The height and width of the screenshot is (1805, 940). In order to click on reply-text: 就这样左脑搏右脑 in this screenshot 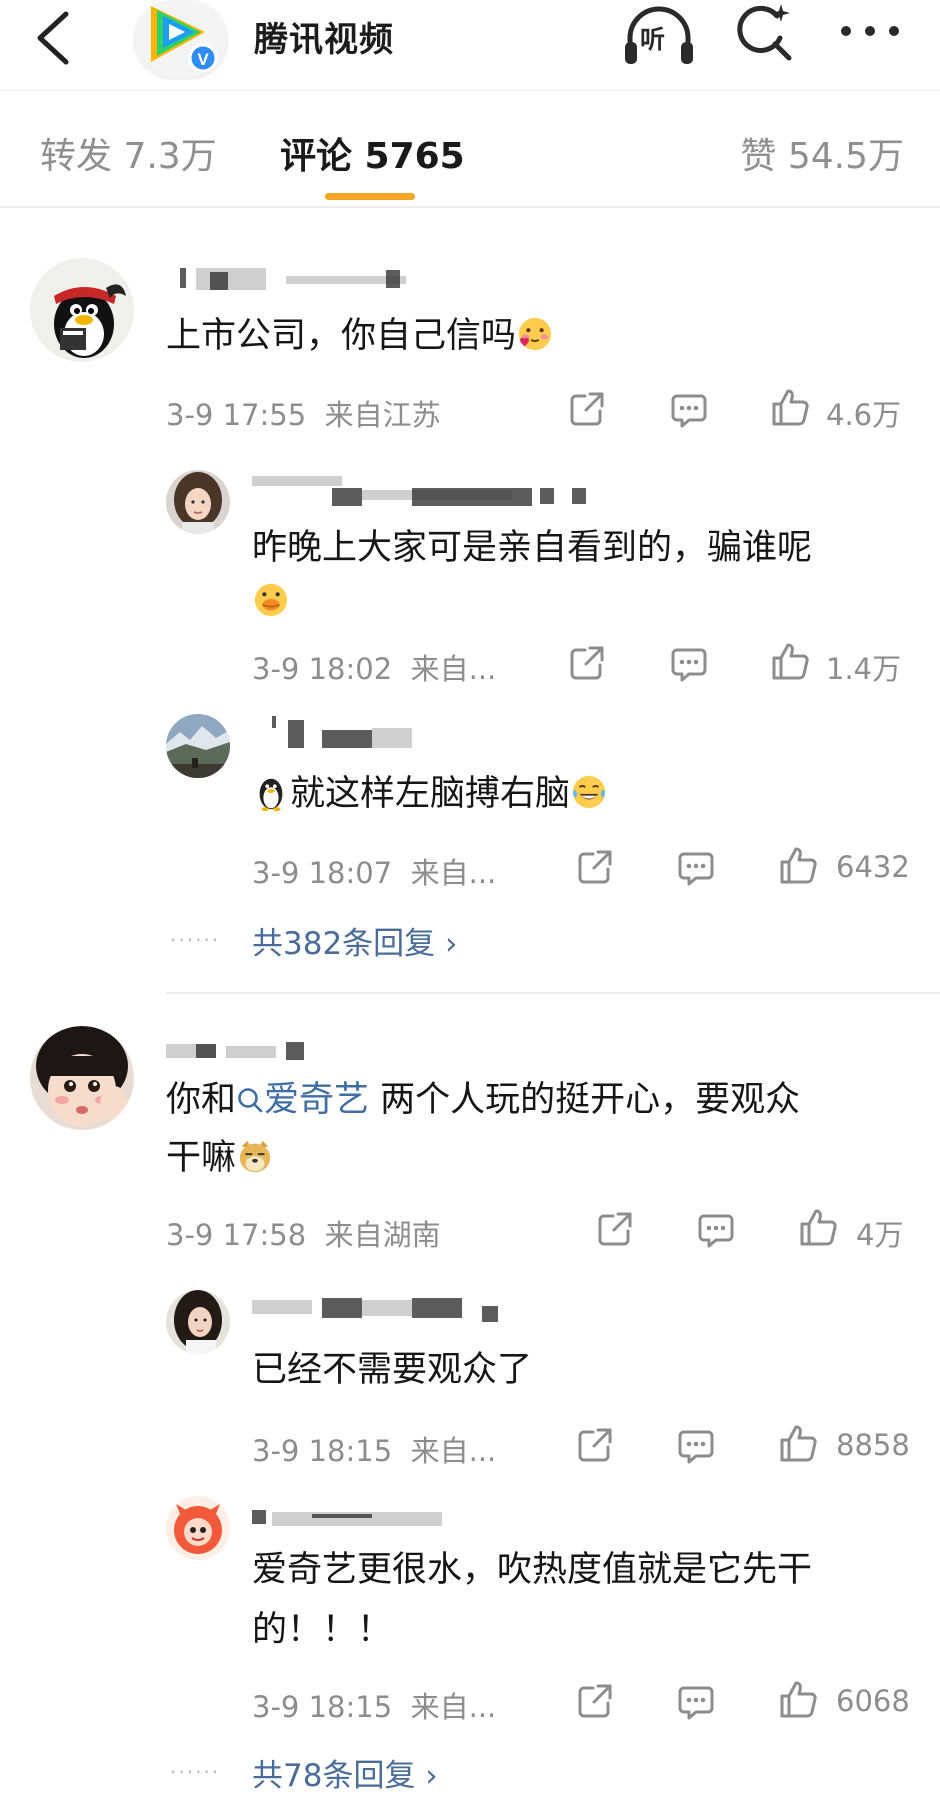, I will do `click(430, 794)`.